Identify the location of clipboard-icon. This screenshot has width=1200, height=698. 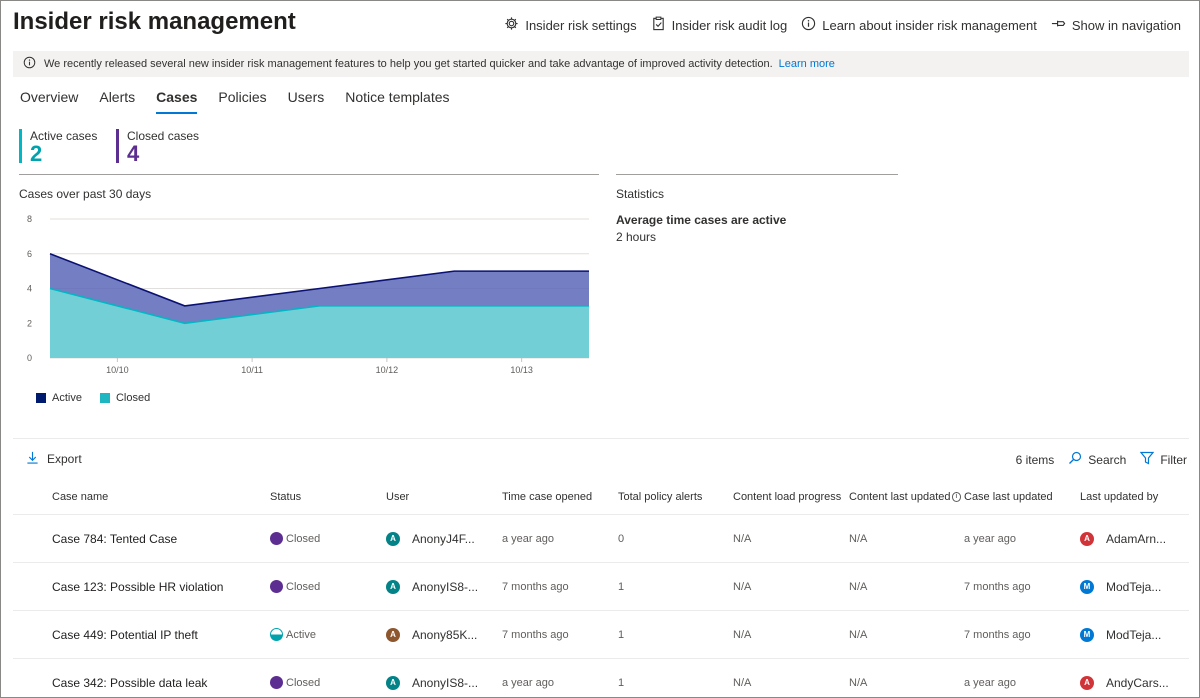
(658, 25).